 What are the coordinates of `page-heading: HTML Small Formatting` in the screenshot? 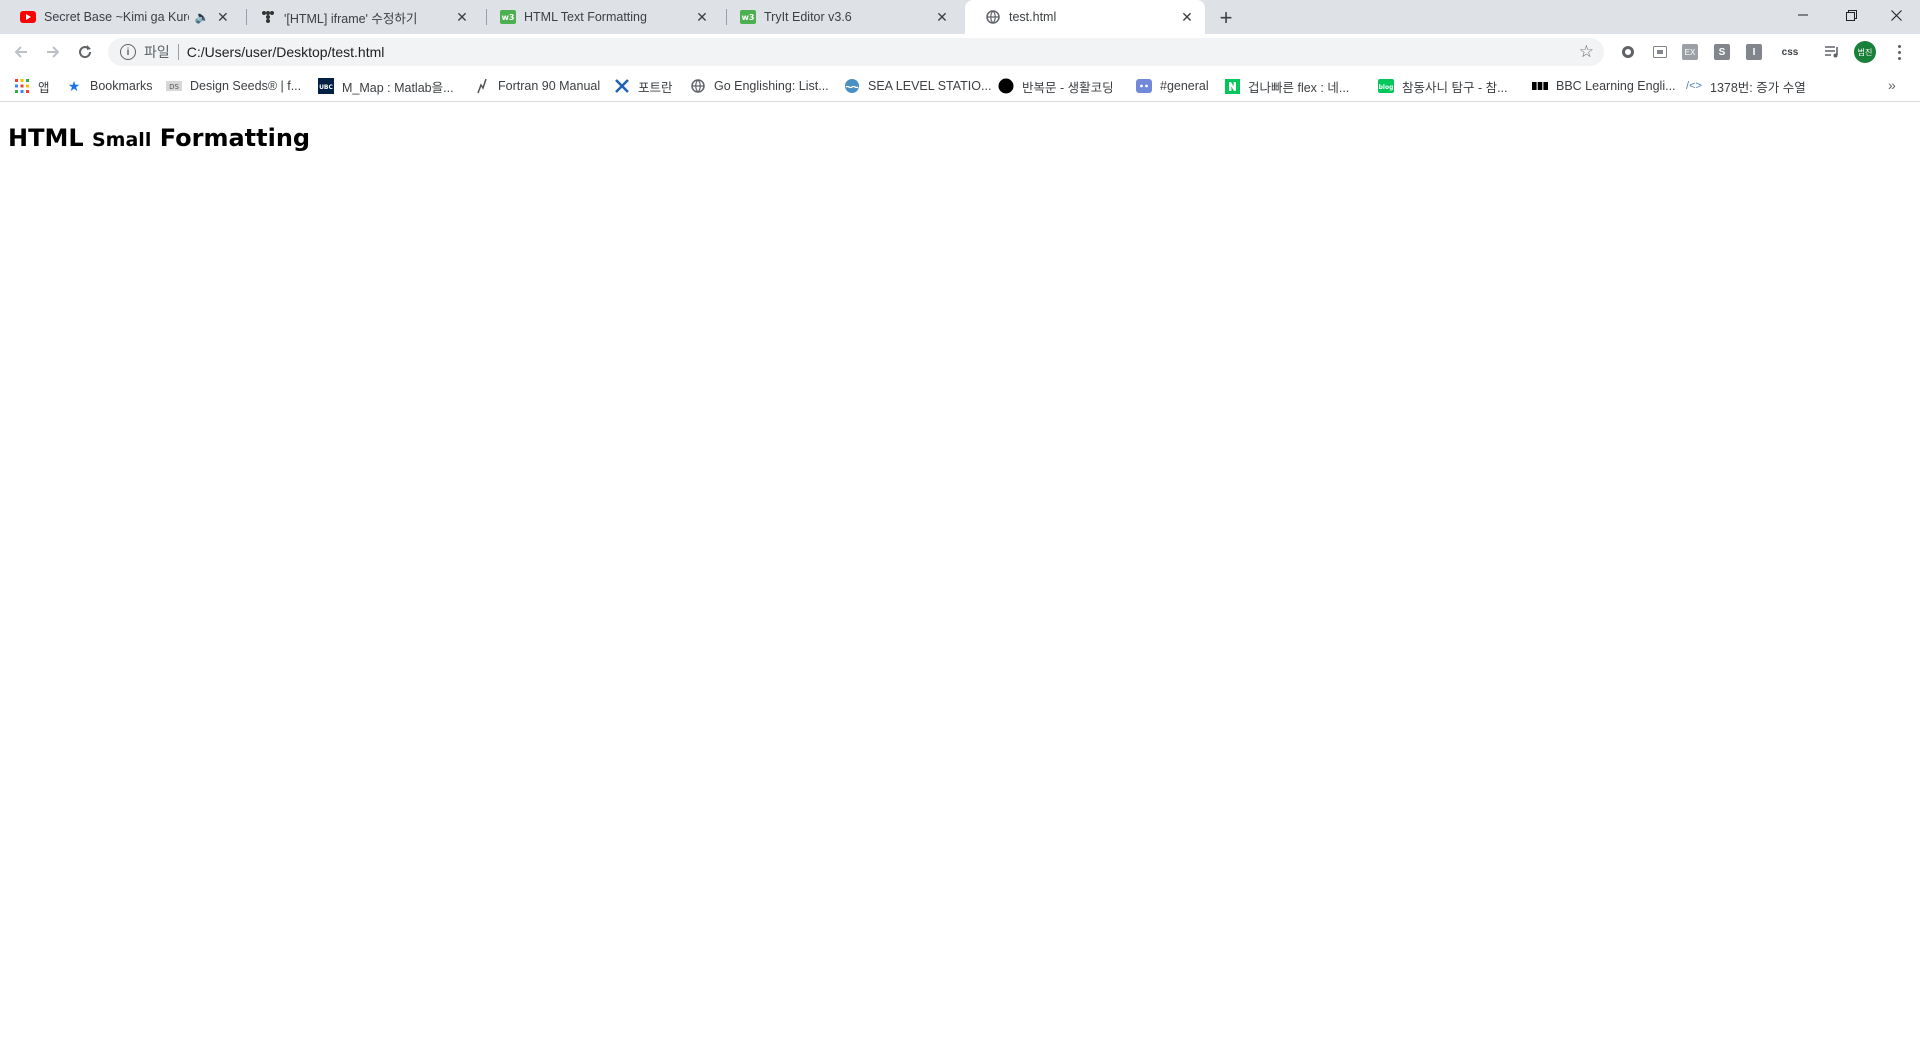 It's located at (159, 138).